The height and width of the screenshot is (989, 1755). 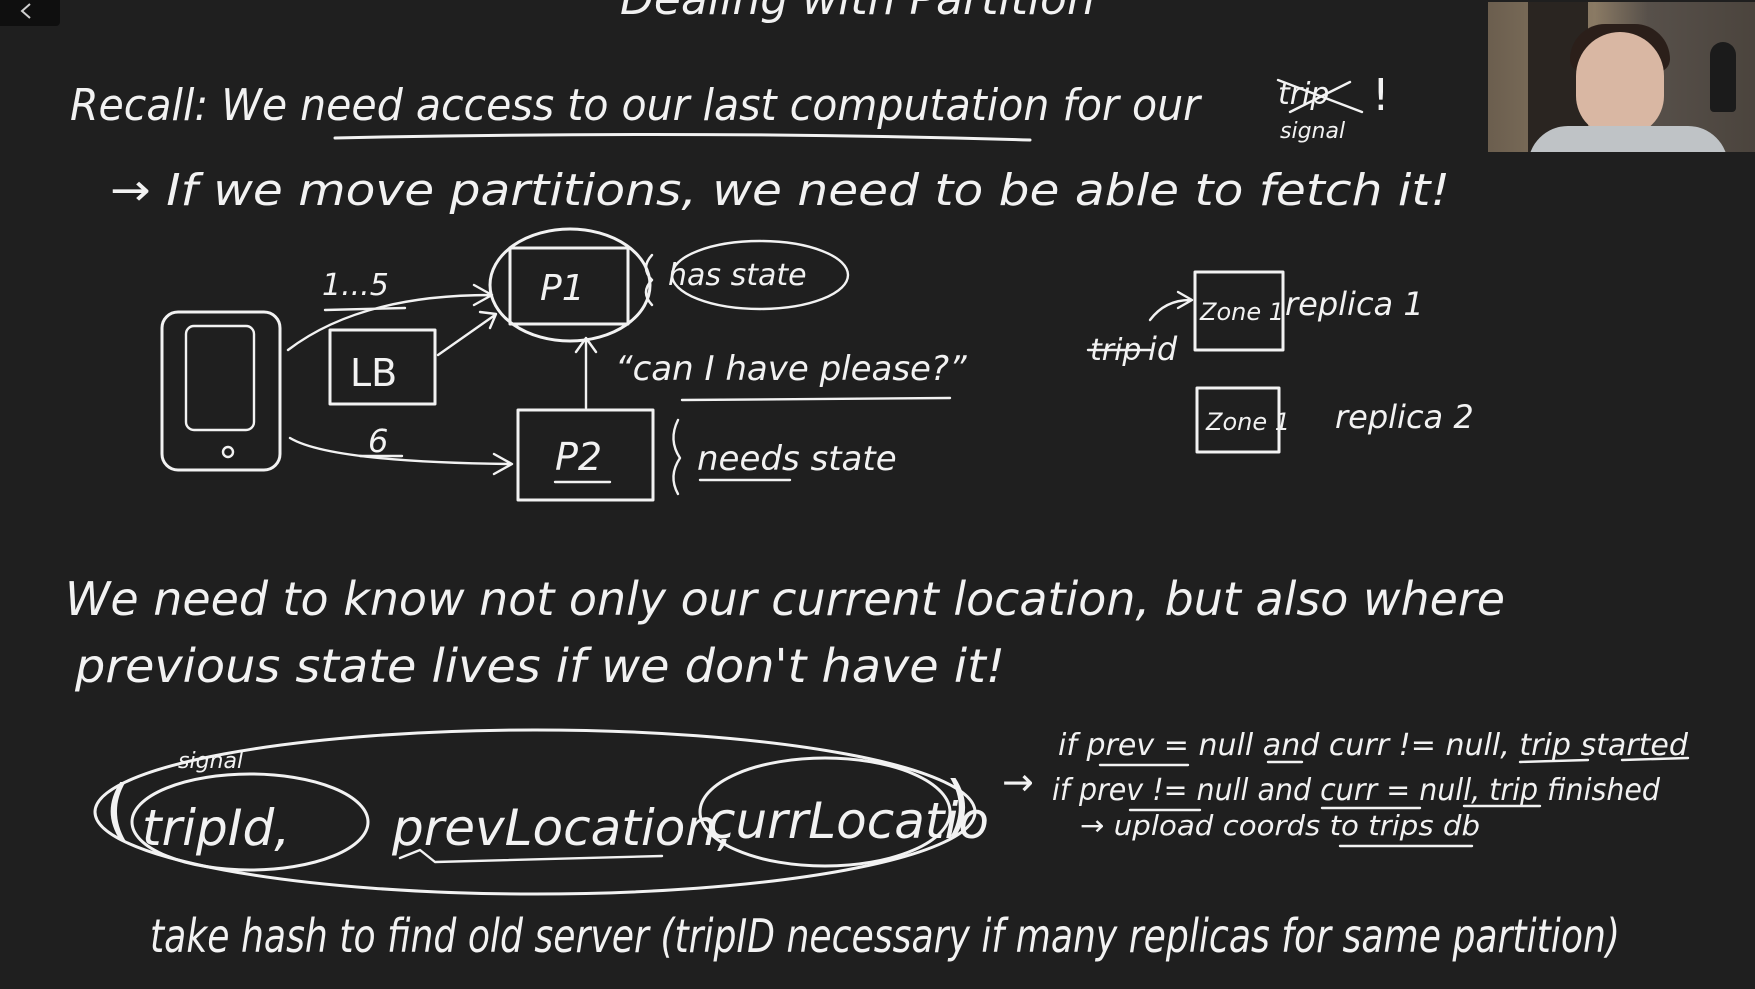 I want to click on tuple-trip-id: tripId,, so click(x=216, y=828).